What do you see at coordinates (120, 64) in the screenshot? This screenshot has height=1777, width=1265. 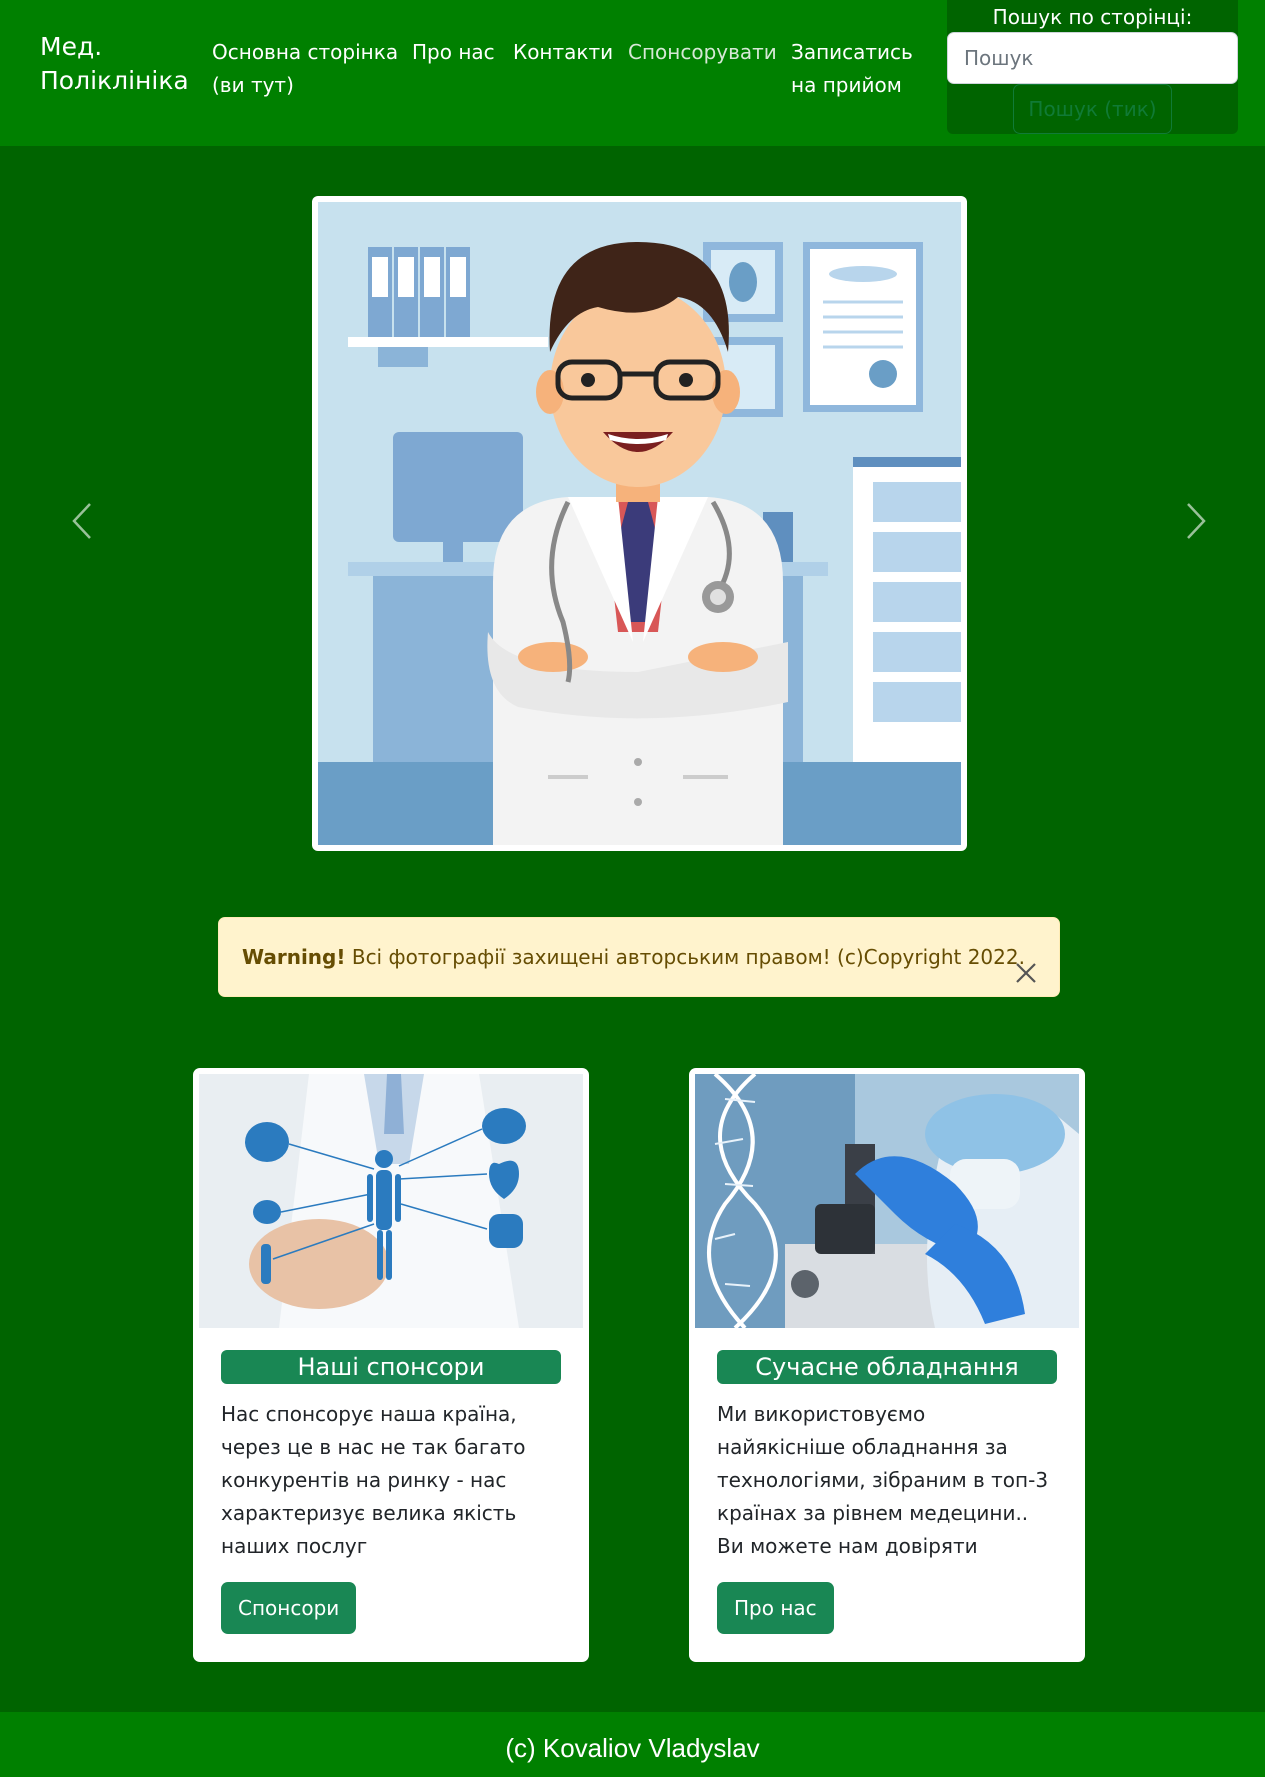 I see `brand-logo: Мед. Поліклініка` at bounding box center [120, 64].